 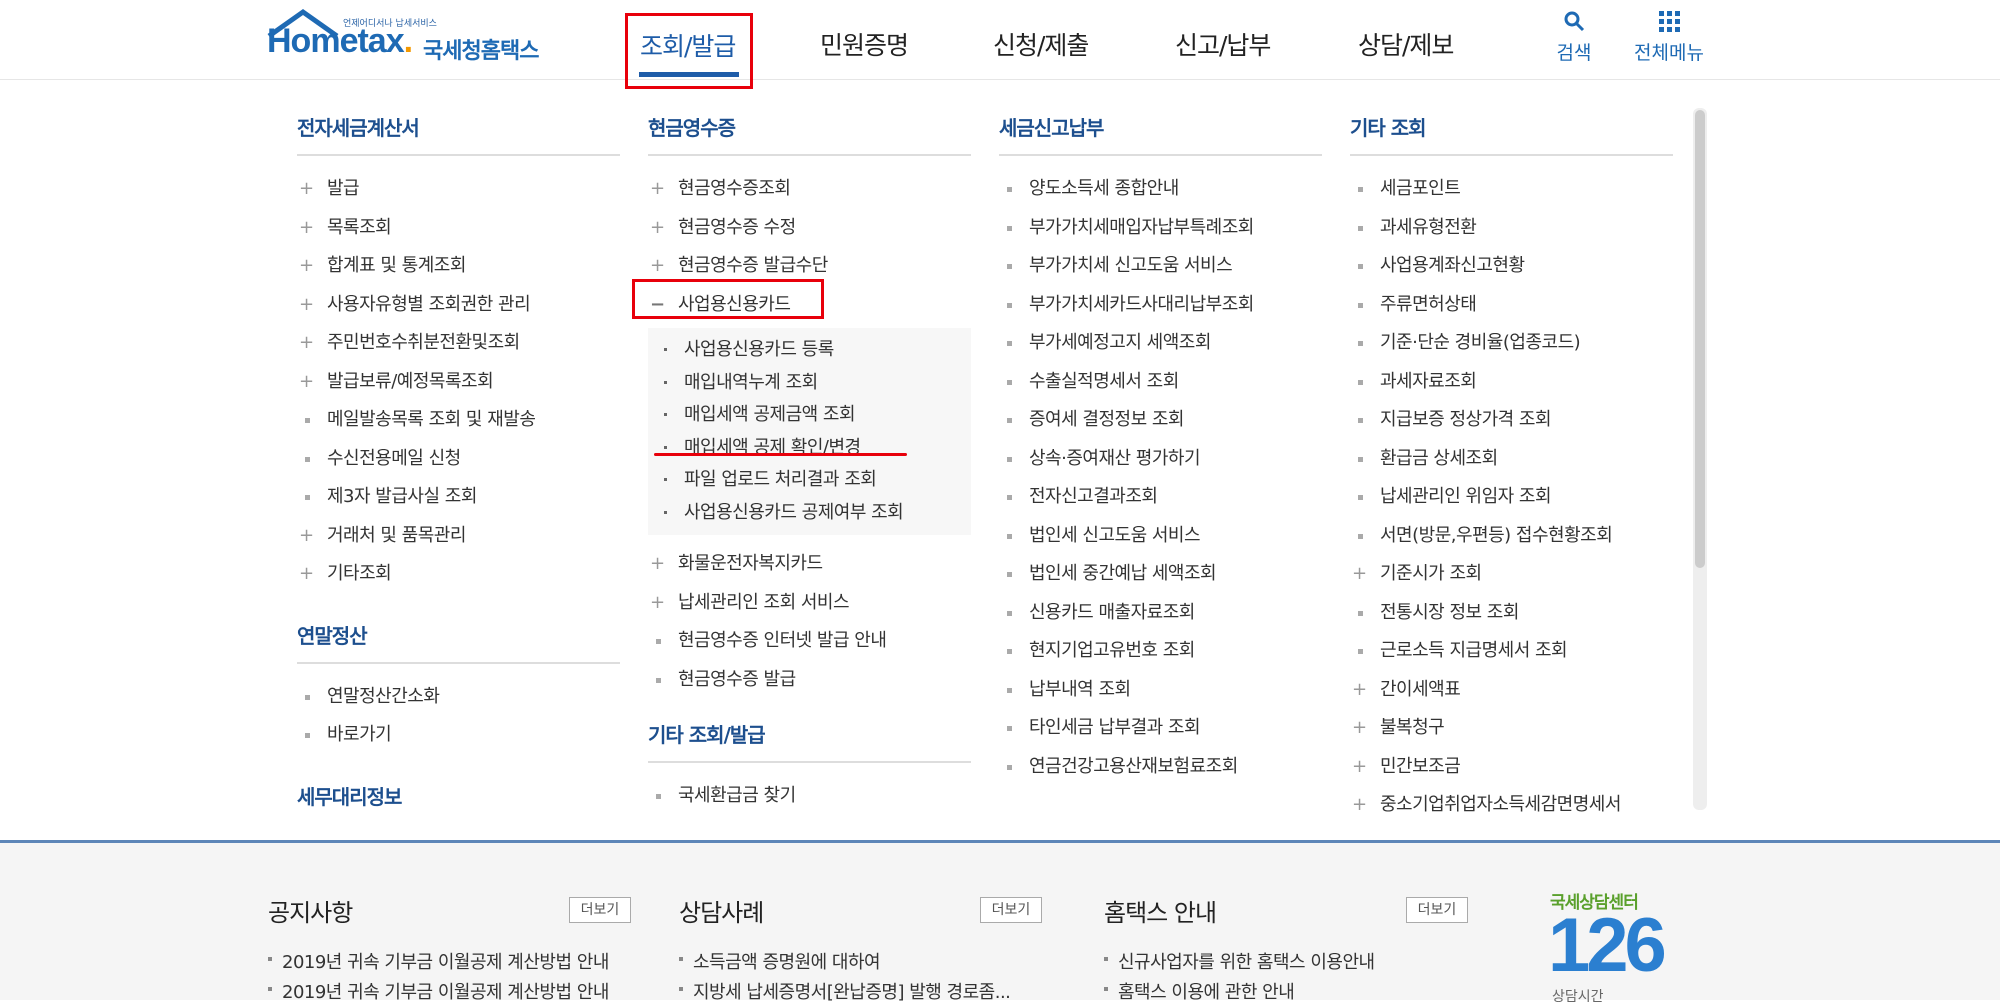 What do you see at coordinates (864, 44) in the screenshot?
I see `nav-tab-civil-certificate: 민원증명` at bounding box center [864, 44].